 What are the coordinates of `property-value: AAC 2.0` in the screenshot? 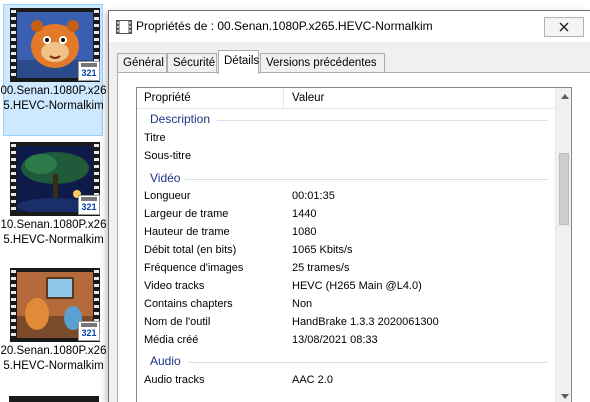 It's located at (312, 380).